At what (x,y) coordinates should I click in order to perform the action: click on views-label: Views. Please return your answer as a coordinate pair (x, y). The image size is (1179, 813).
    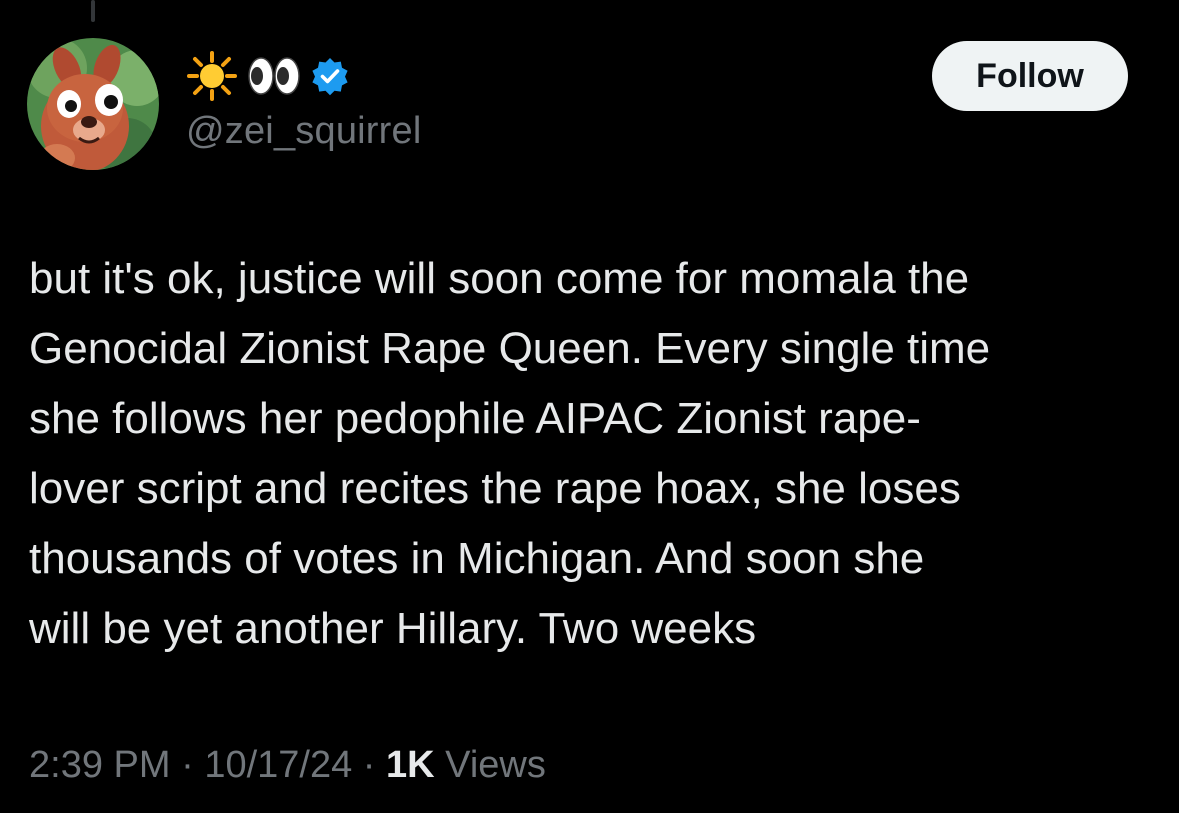
    Looking at the image, I should click on (495, 765).